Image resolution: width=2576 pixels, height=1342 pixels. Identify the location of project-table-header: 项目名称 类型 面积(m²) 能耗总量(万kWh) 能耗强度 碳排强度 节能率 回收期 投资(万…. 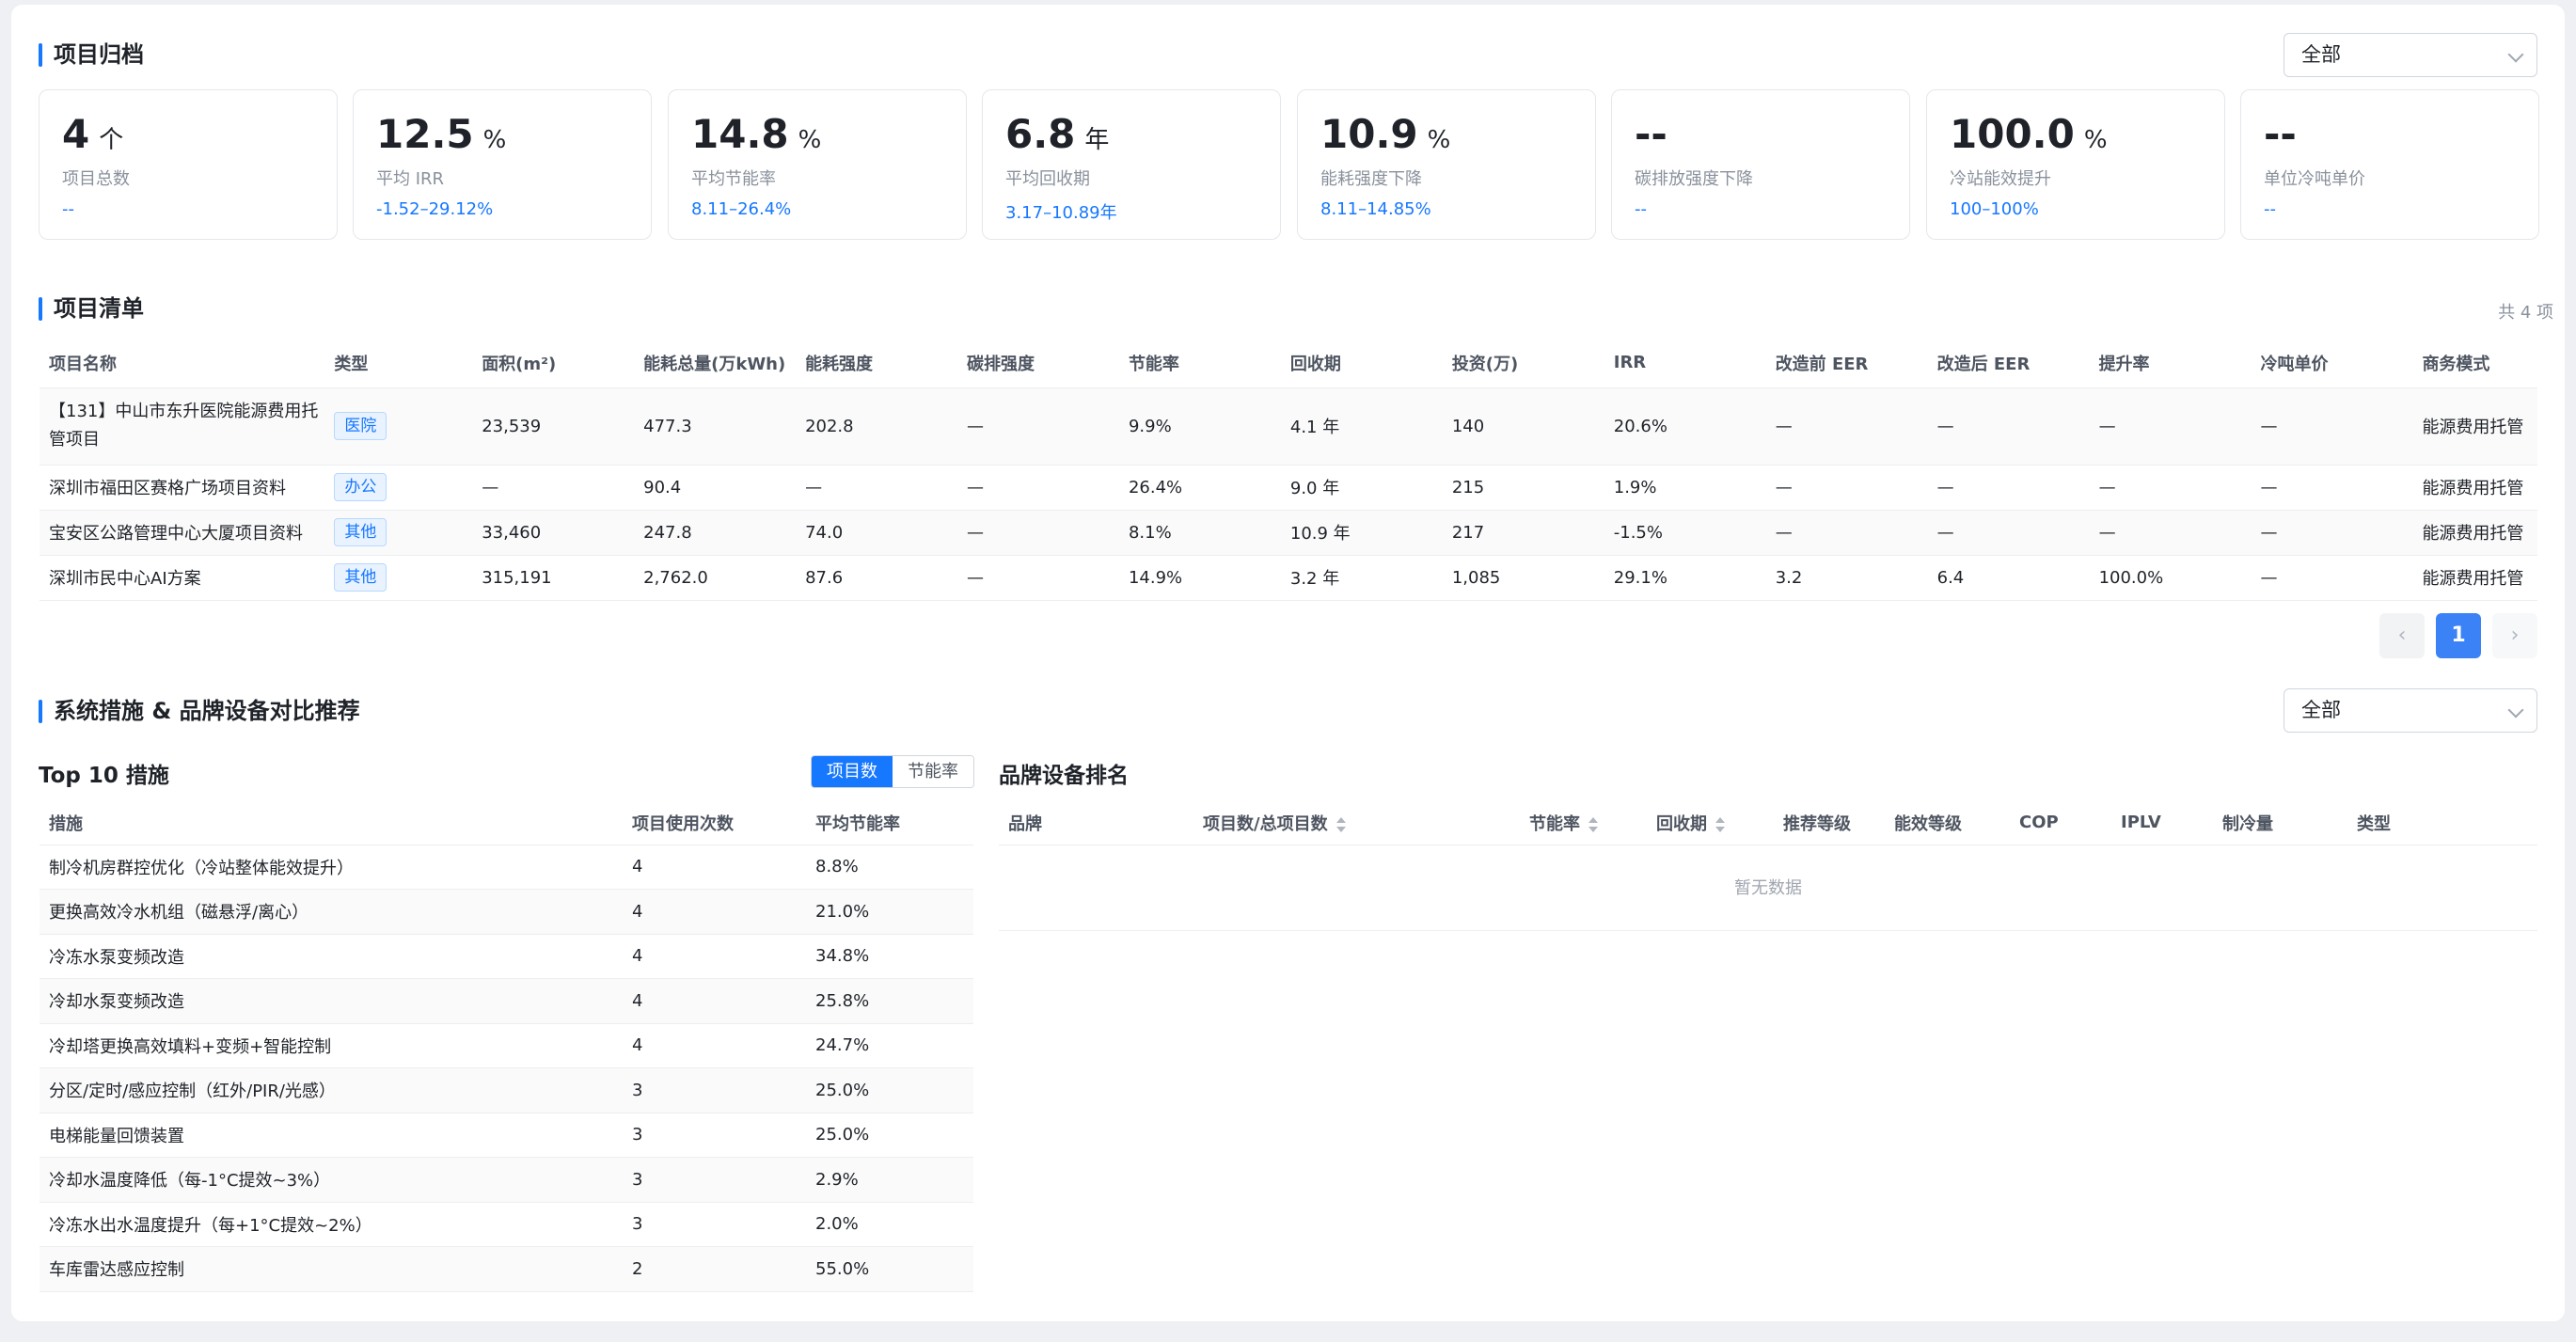
(1288, 363).